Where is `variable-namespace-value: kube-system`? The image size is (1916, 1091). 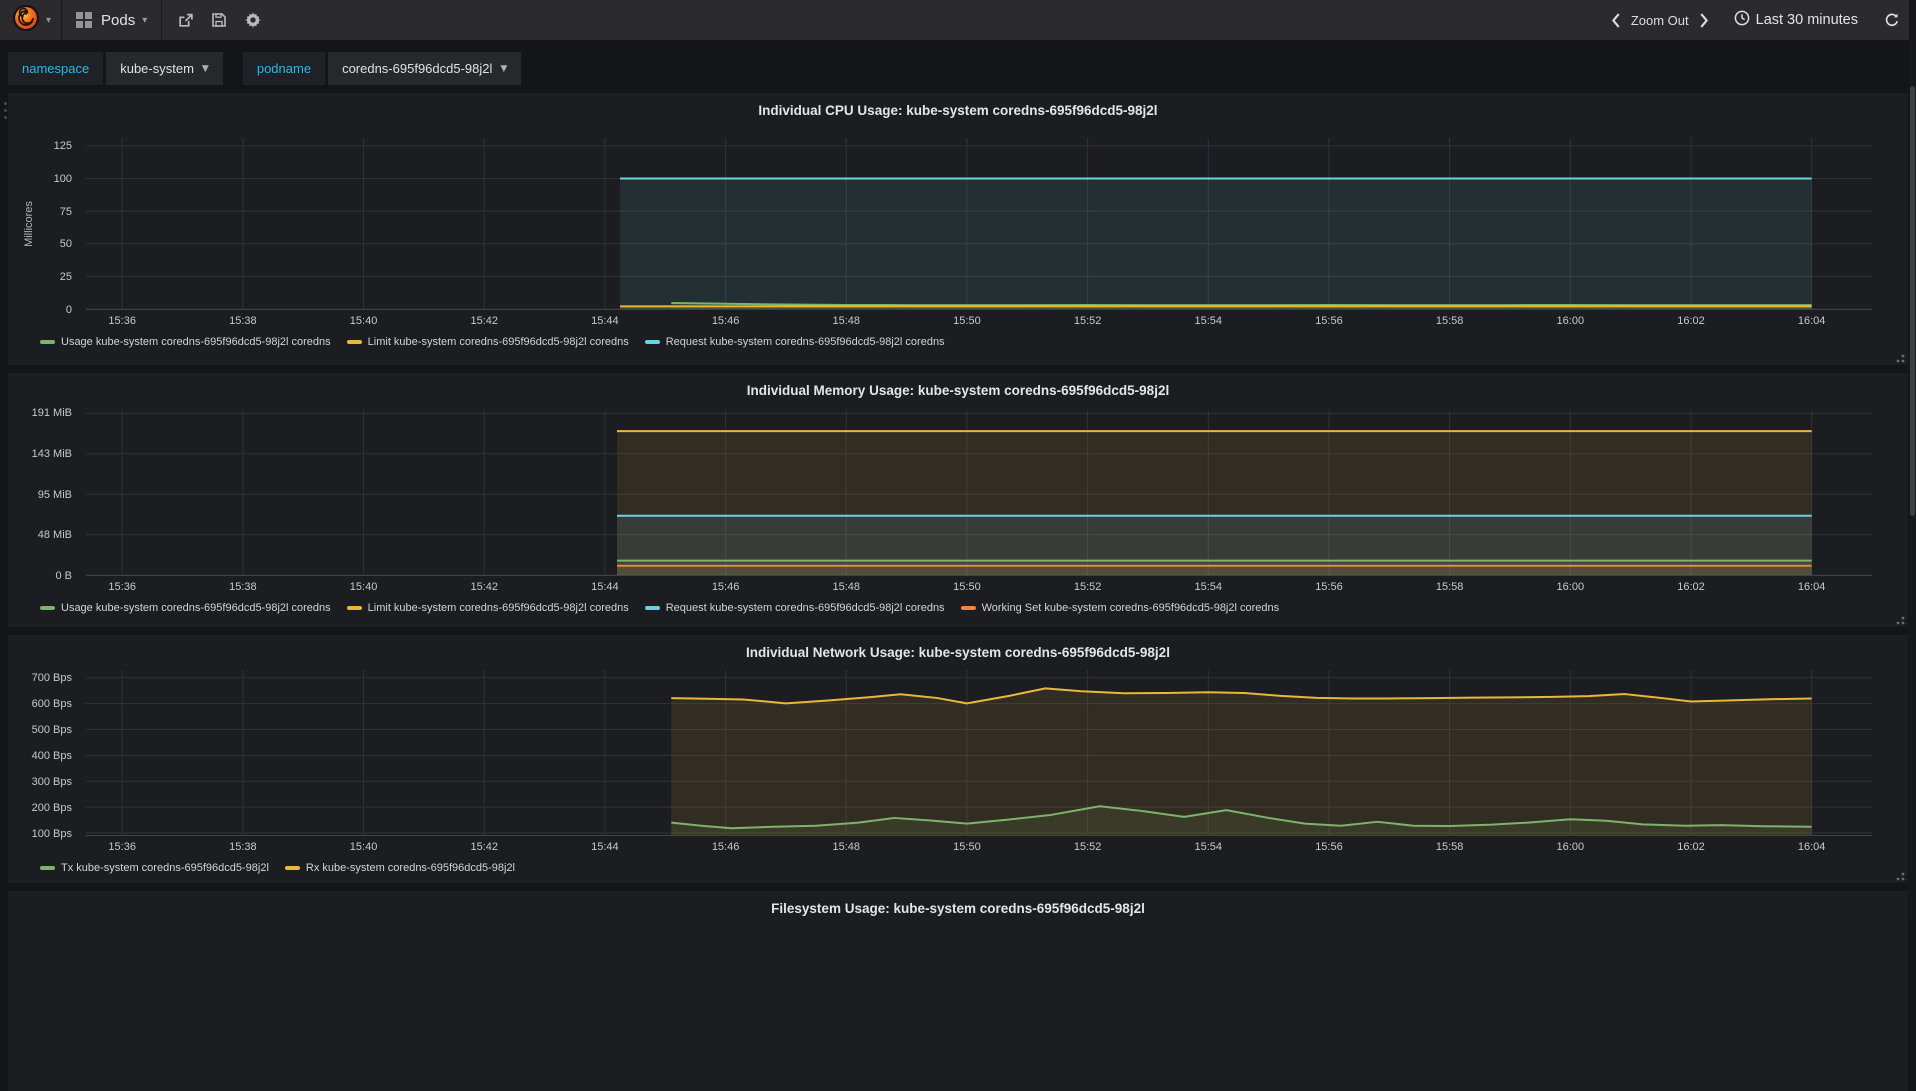 variable-namespace-value: kube-system is located at coordinates (157, 68).